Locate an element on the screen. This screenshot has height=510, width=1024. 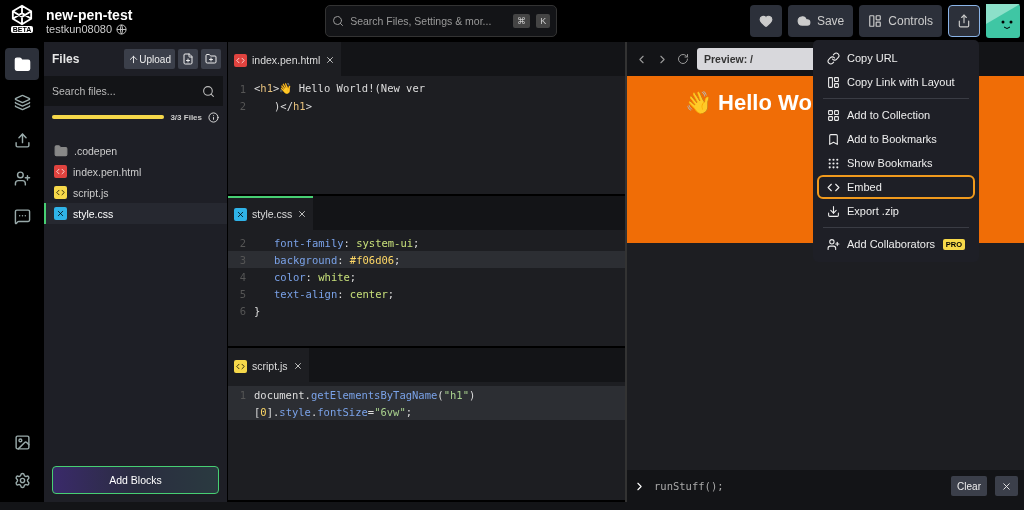
code-line: <h1>👋 Hello World!(New ver is located at coordinates (340, 88).